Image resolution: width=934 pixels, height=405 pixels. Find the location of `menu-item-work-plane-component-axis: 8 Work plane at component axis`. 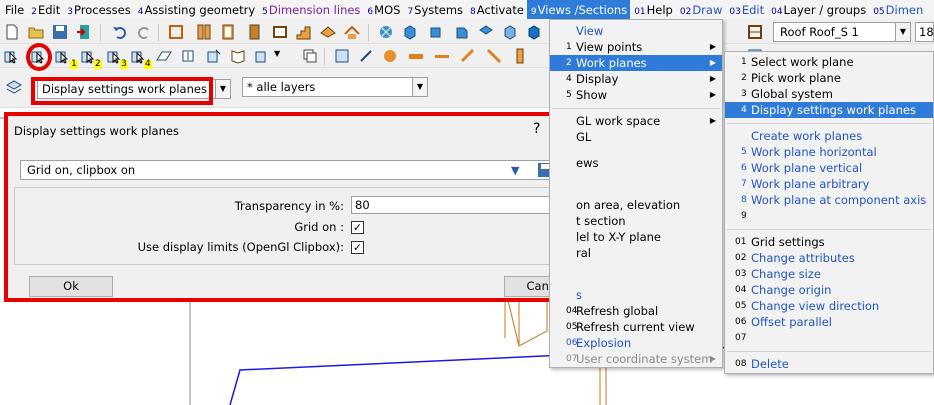

menu-item-work-plane-component-axis: 8 Work plane at component axis is located at coordinates (829, 200).